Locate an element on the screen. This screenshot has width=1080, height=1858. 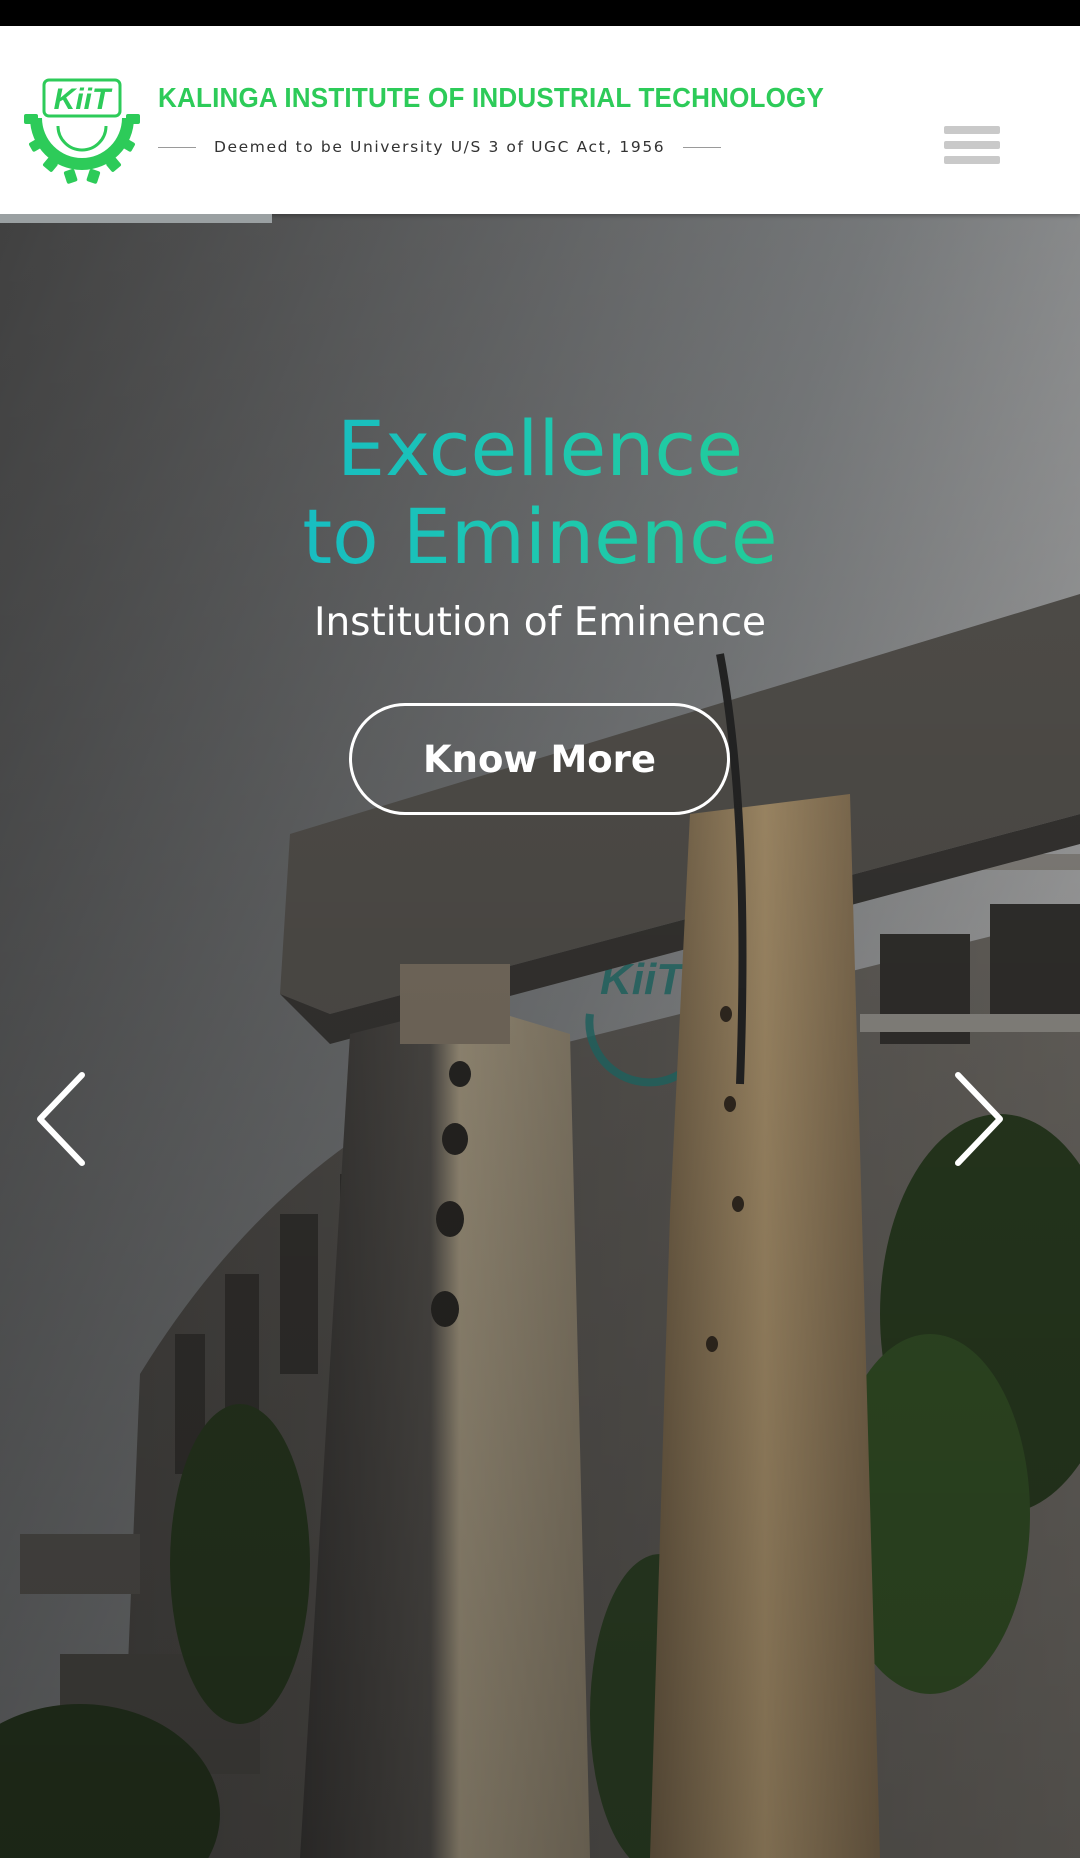
hamburger-menu-icon is located at coordinates (972, 150).